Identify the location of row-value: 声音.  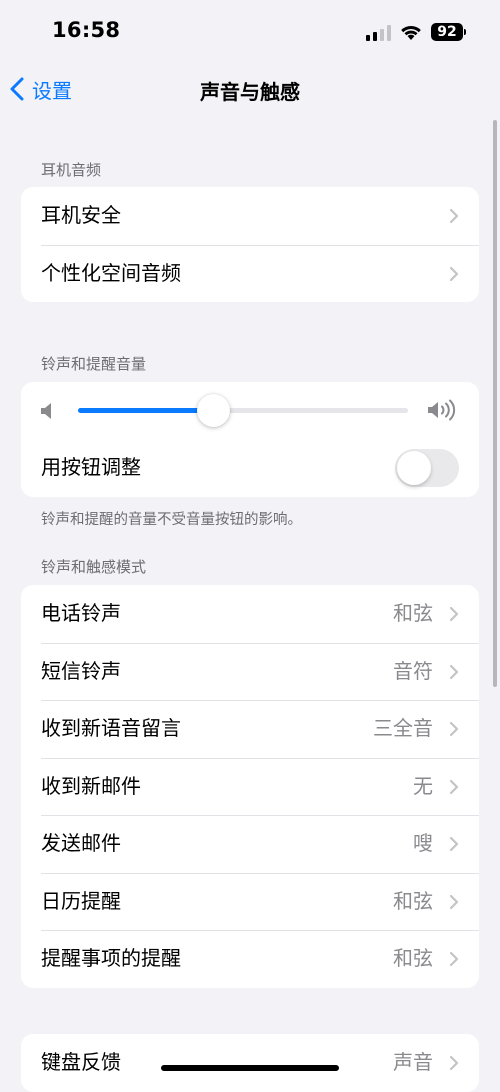
(413, 1062).